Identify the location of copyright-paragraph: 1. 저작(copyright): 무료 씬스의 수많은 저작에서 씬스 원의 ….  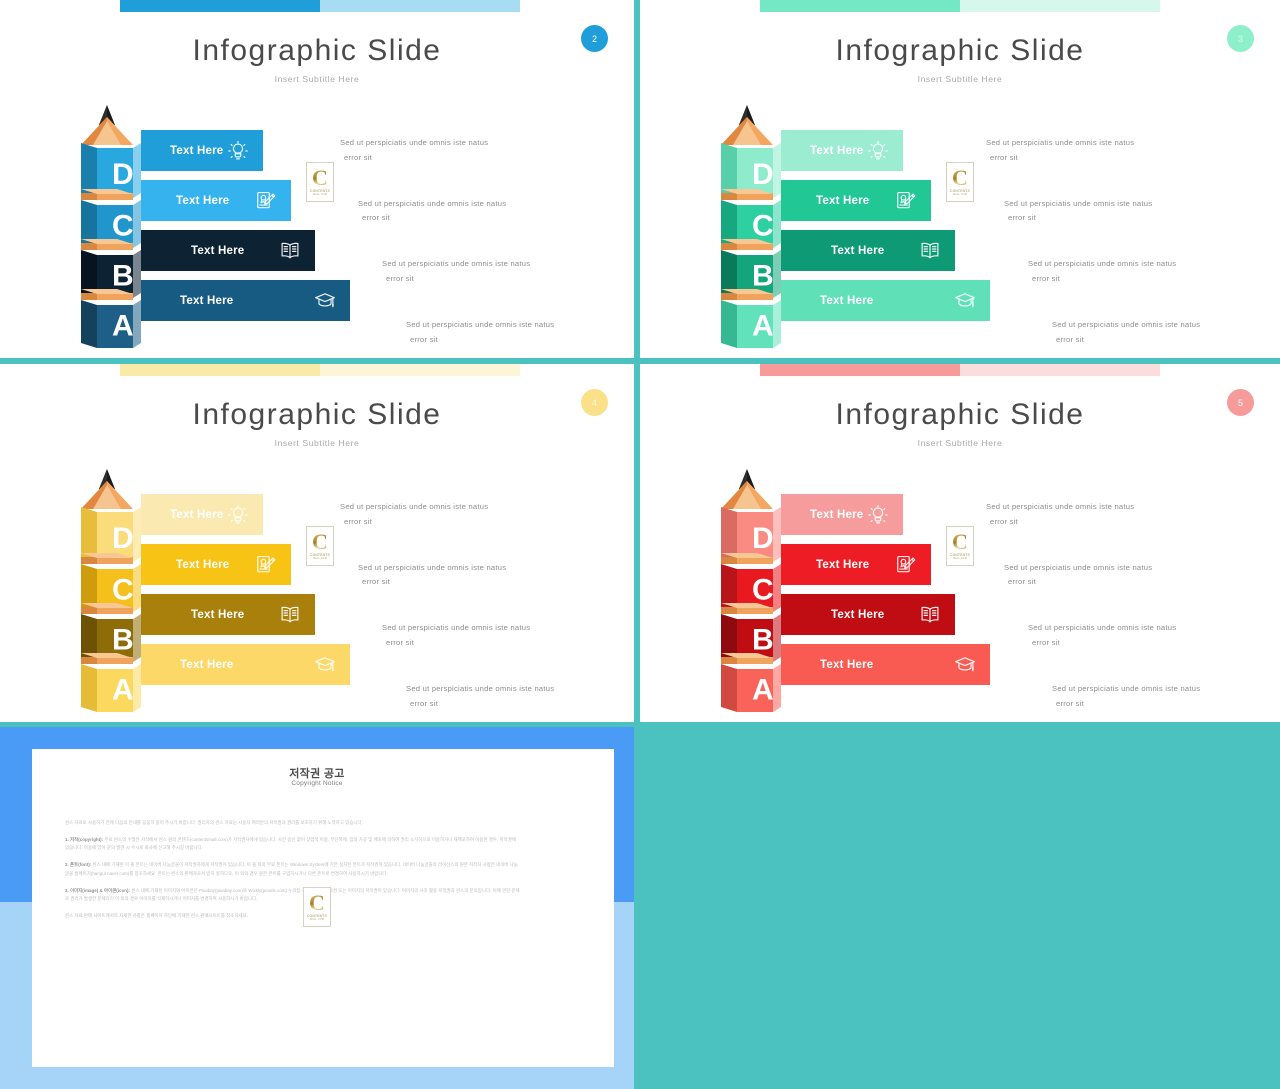
(290, 844).